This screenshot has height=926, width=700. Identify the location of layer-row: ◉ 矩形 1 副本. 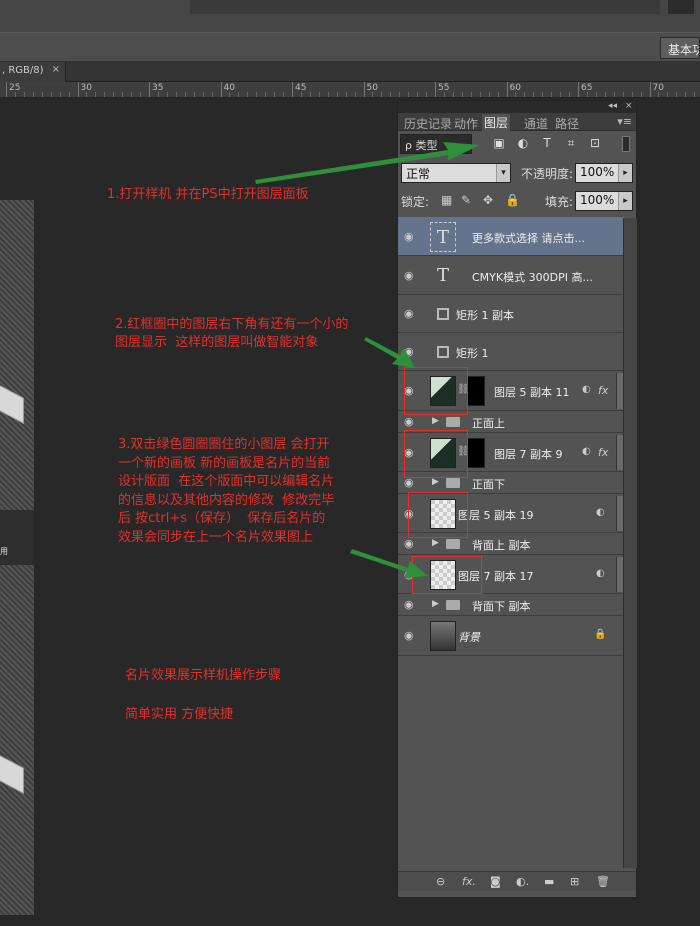
(511, 314).